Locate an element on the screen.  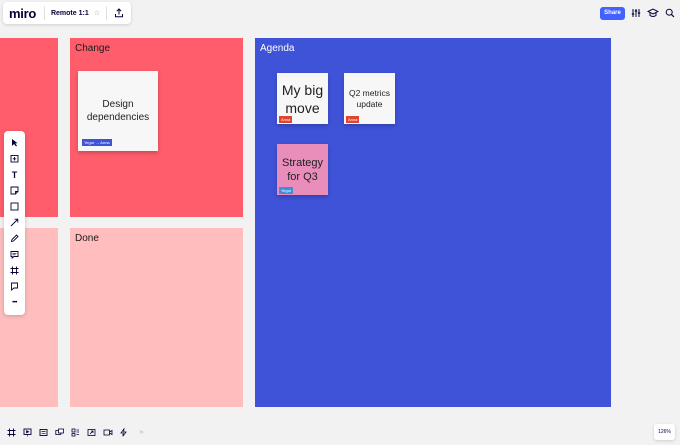
select-icon is located at coordinates (14, 142).